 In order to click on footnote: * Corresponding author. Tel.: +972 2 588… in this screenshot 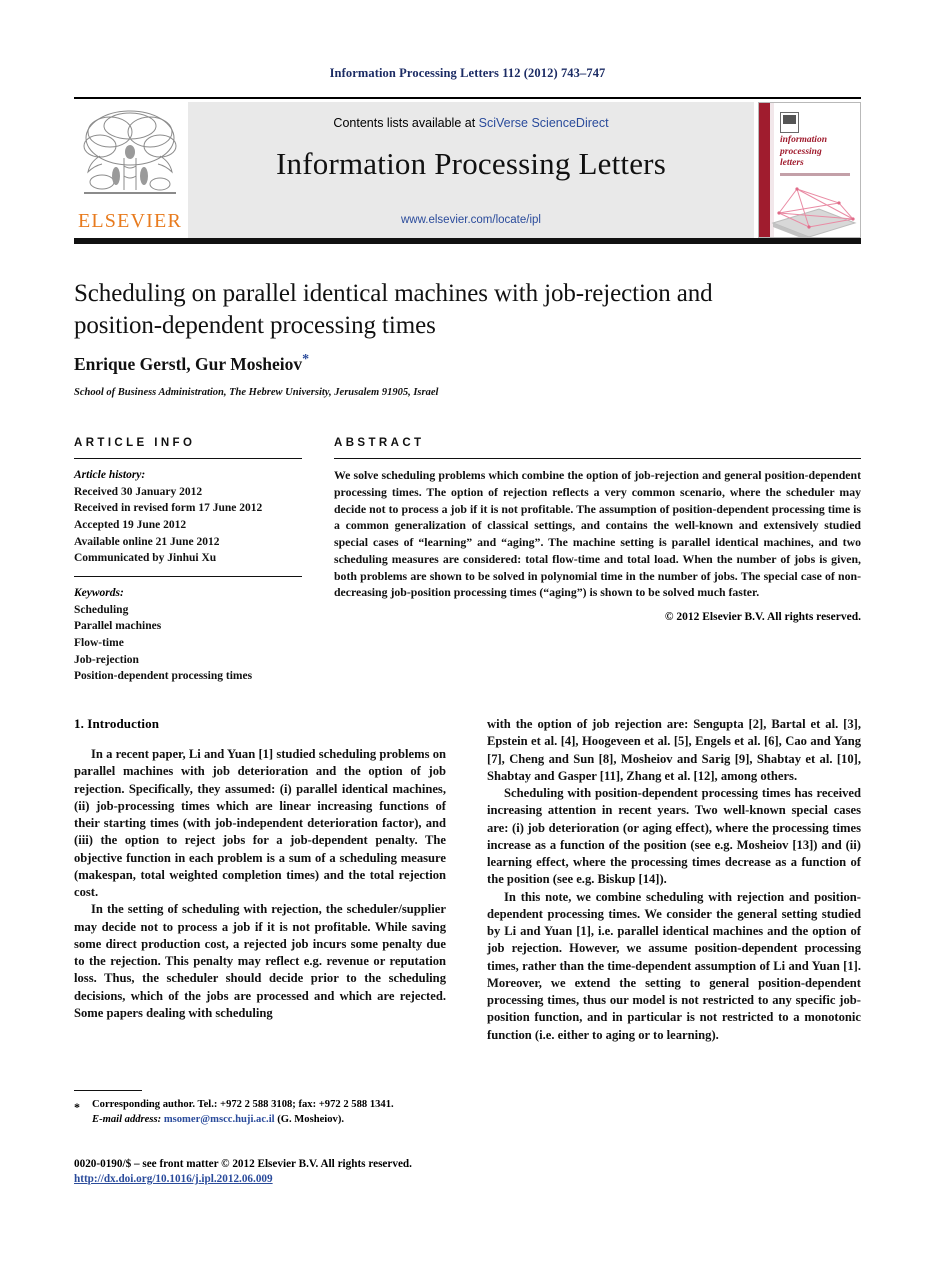, I will do `click(260, 1113)`.